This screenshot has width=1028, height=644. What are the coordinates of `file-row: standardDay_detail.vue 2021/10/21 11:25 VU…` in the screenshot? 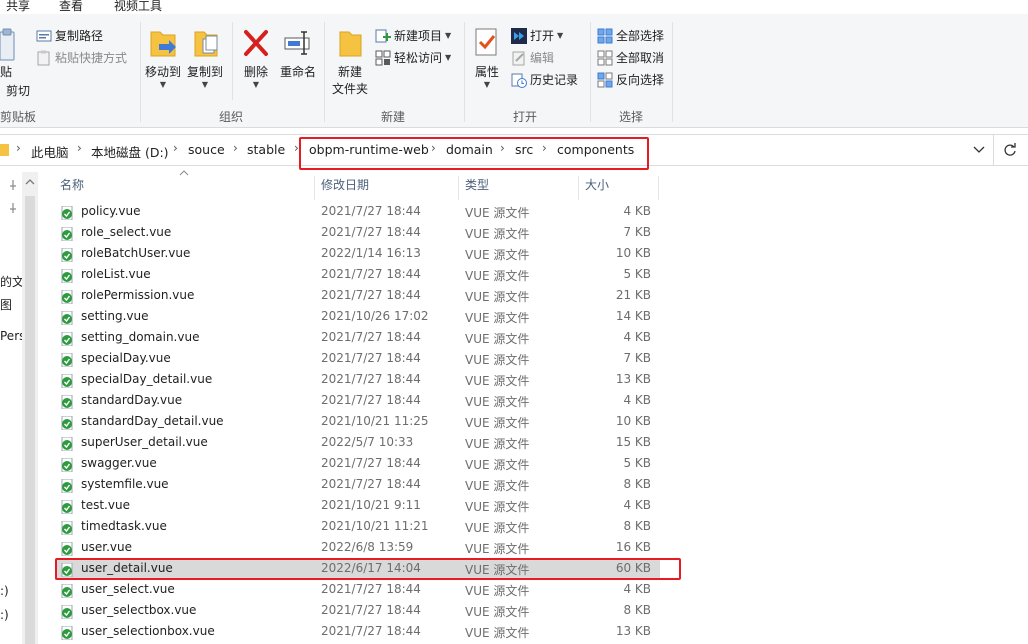 It's located at (357, 422).